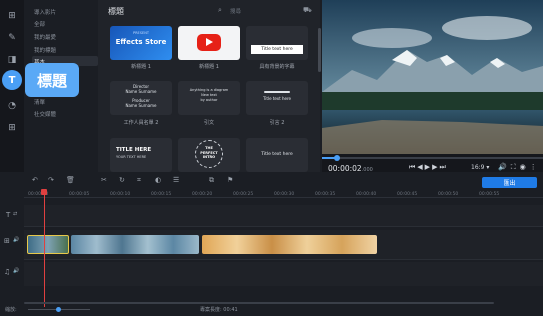 This screenshot has width=543, height=316. I want to click on more-tools-icon: ⊞, so click(12, 128).